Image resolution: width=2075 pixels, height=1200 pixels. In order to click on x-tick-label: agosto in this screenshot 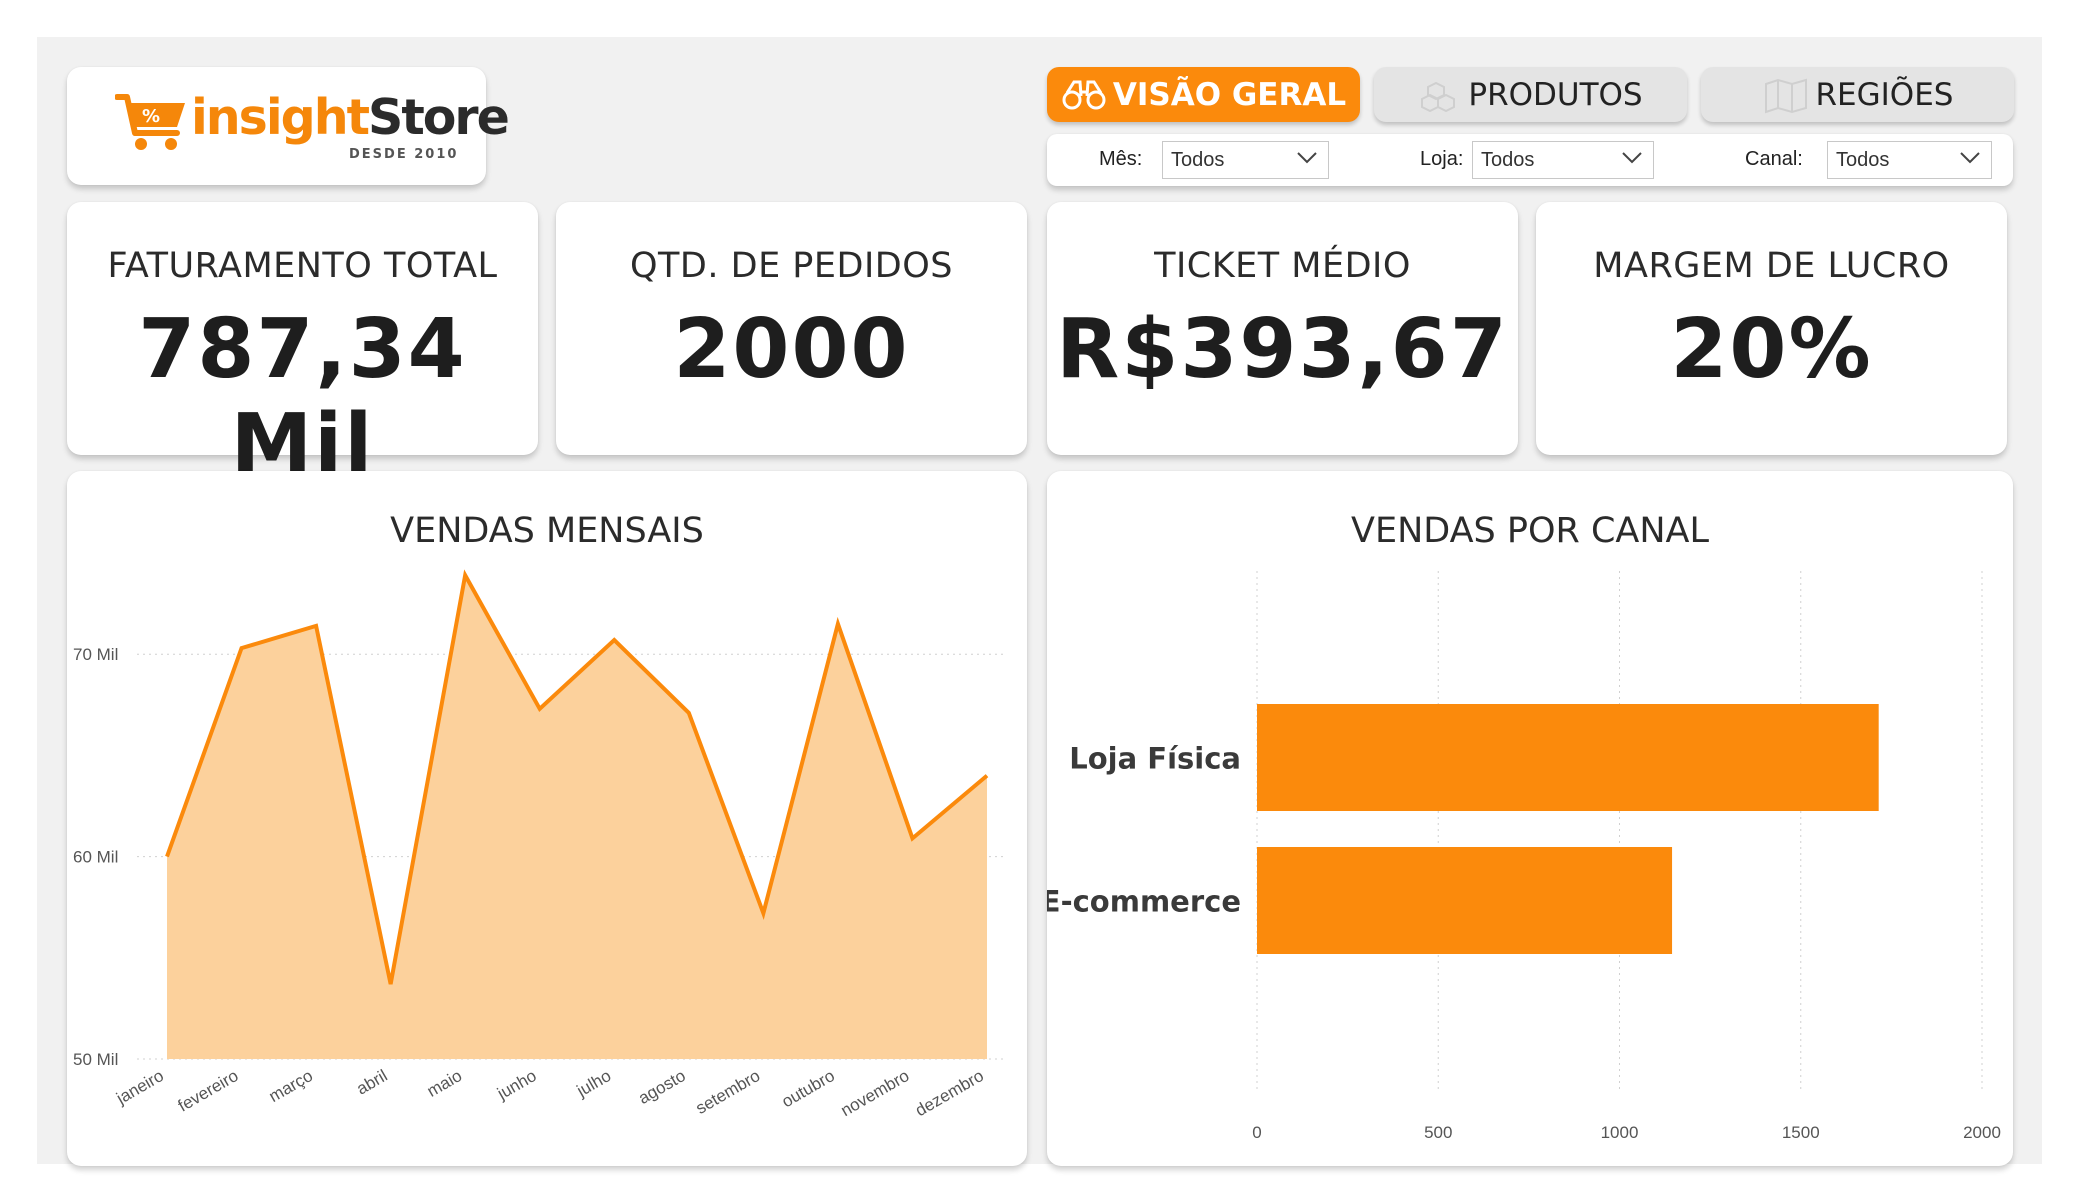, I will do `click(662, 1087)`.